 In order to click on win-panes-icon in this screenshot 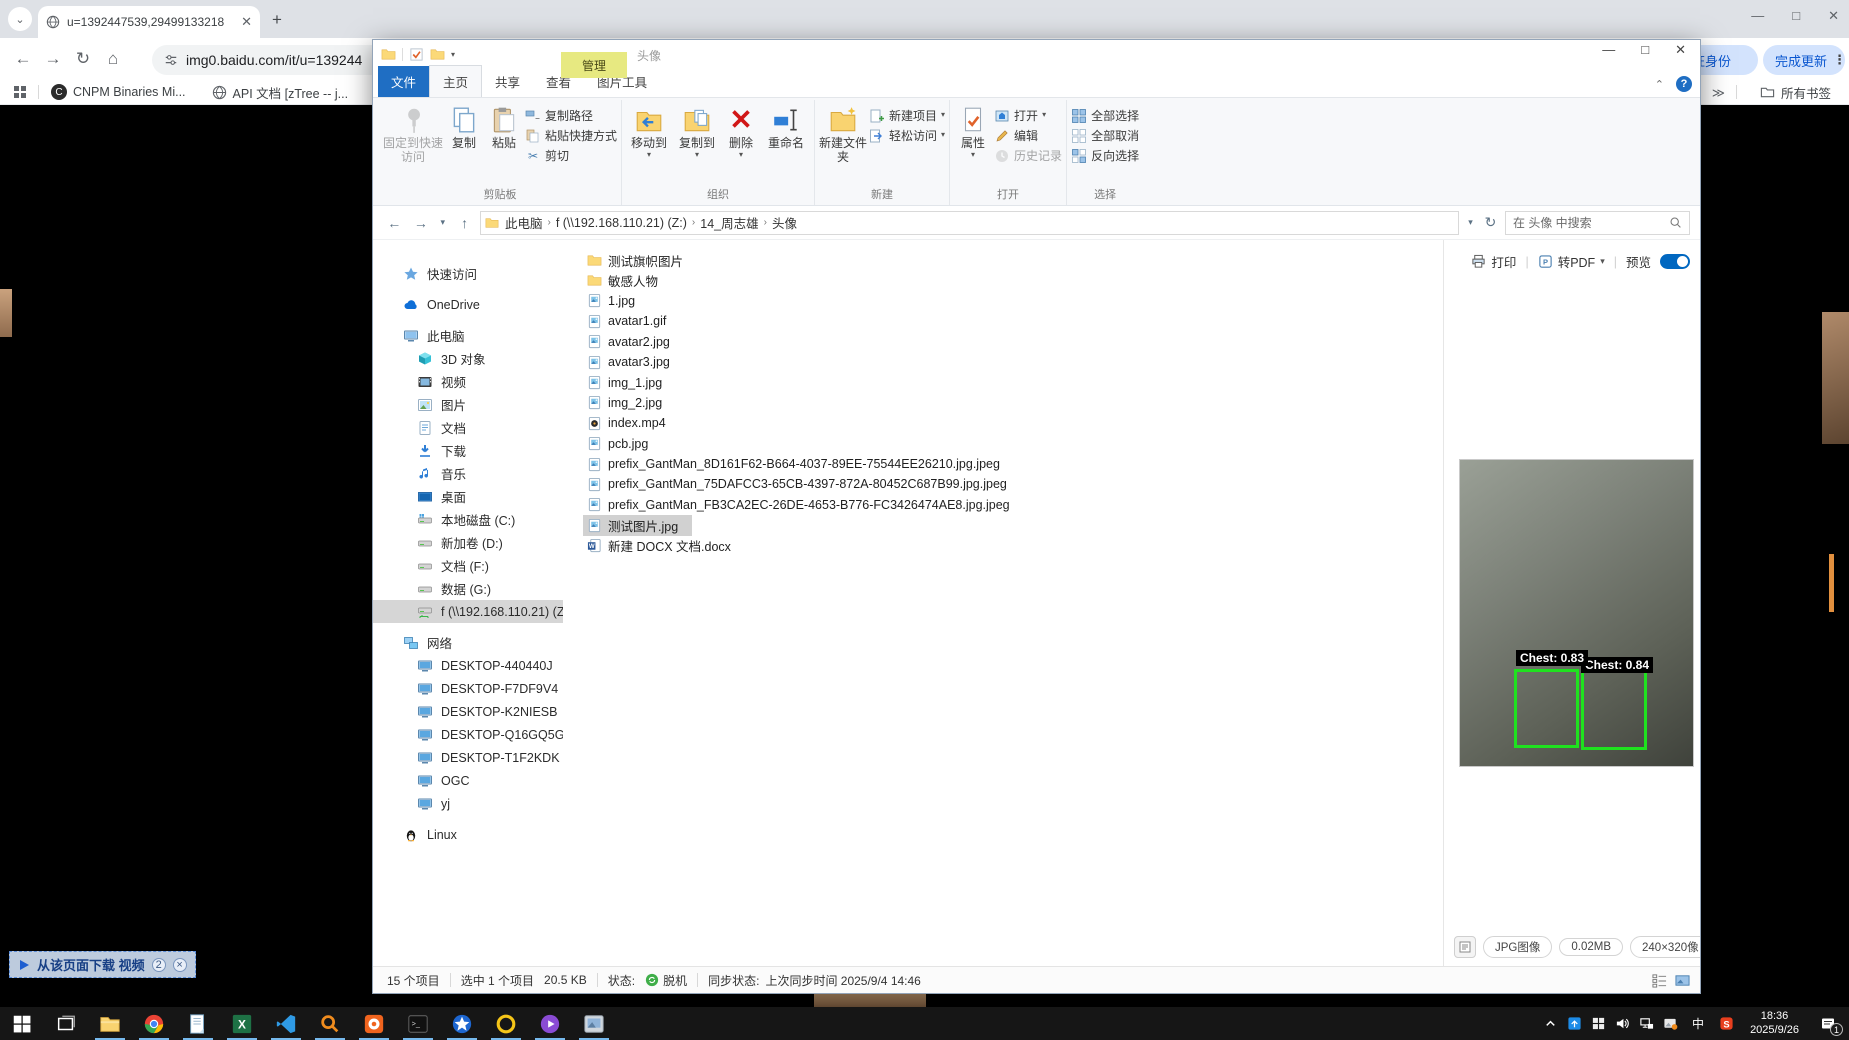, I will do `click(1598, 1023)`.